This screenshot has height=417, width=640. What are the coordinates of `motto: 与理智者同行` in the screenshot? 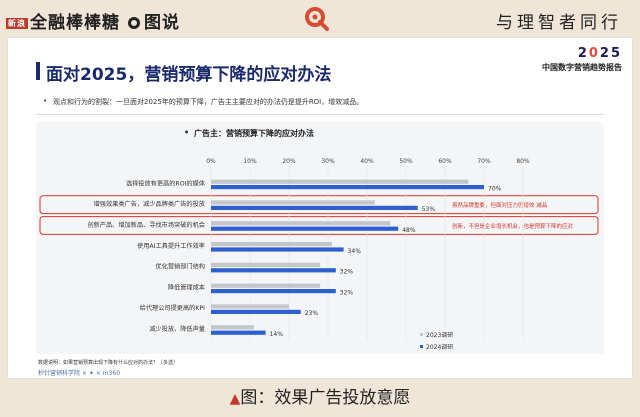 It's located at (559, 23).